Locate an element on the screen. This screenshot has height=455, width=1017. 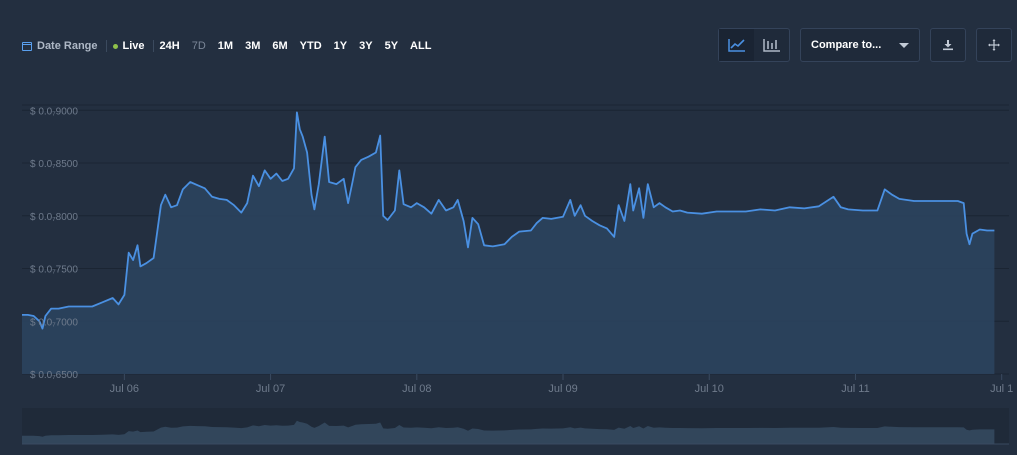
y-tick-label: $ 0.0₇7000 is located at coordinates (54, 322).